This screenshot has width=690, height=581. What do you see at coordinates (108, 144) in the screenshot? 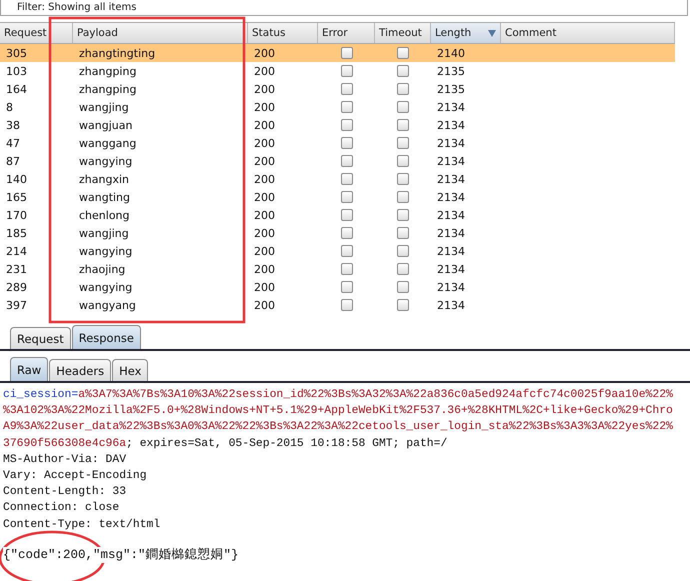
I see `table-cell-text: wanggang` at bounding box center [108, 144].